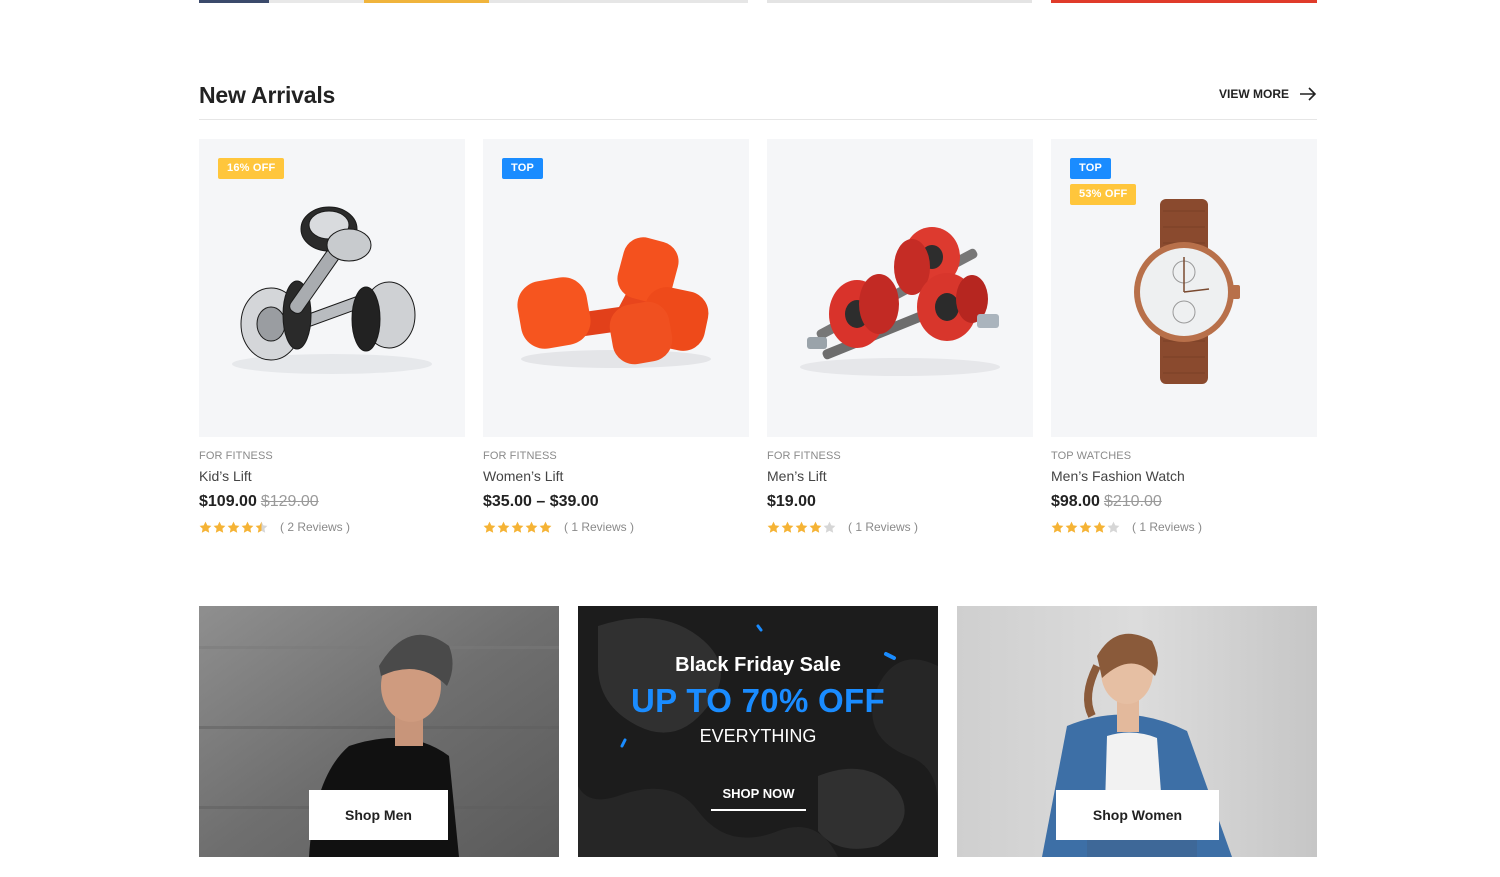 The width and height of the screenshot is (1500, 877). Describe the element at coordinates (1184, 288) in the screenshot. I see `product-image: TOP 53% OFF` at that location.